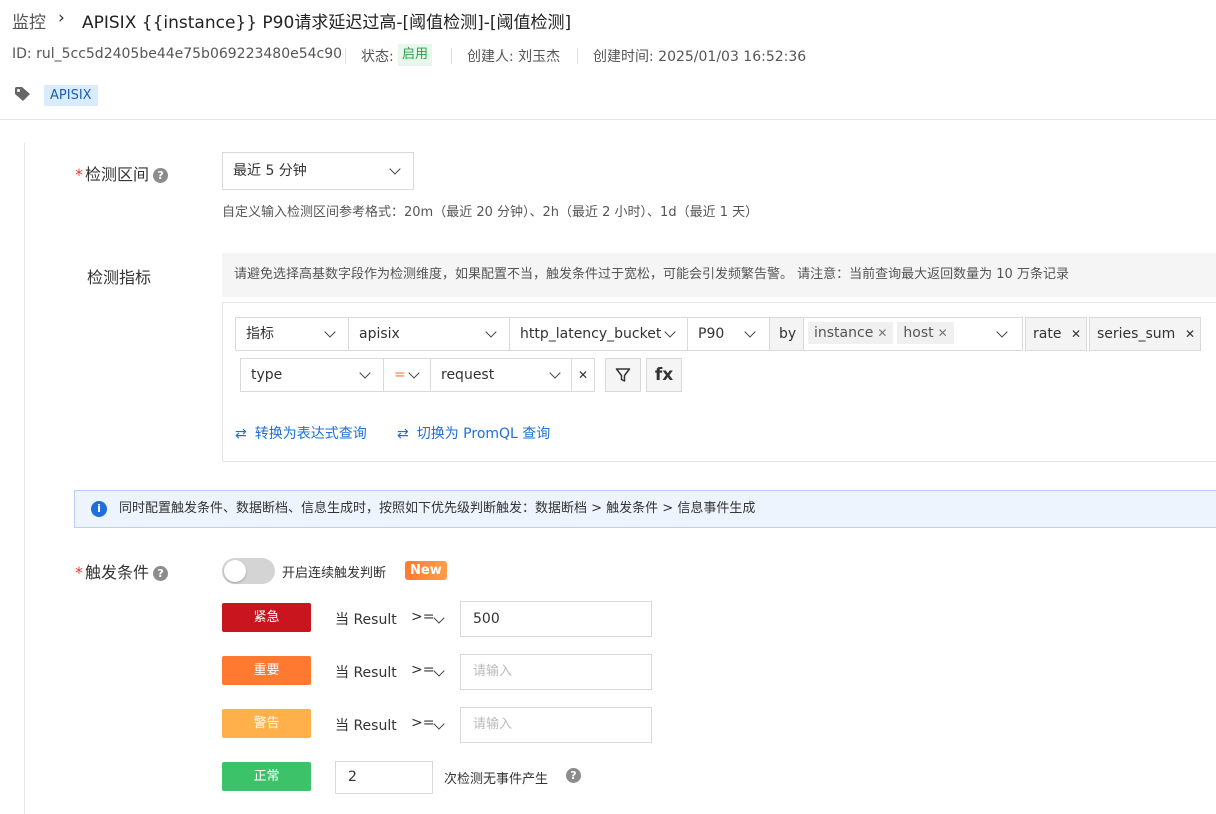  I want to click on group-by-tag: host ✕, so click(925, 333).